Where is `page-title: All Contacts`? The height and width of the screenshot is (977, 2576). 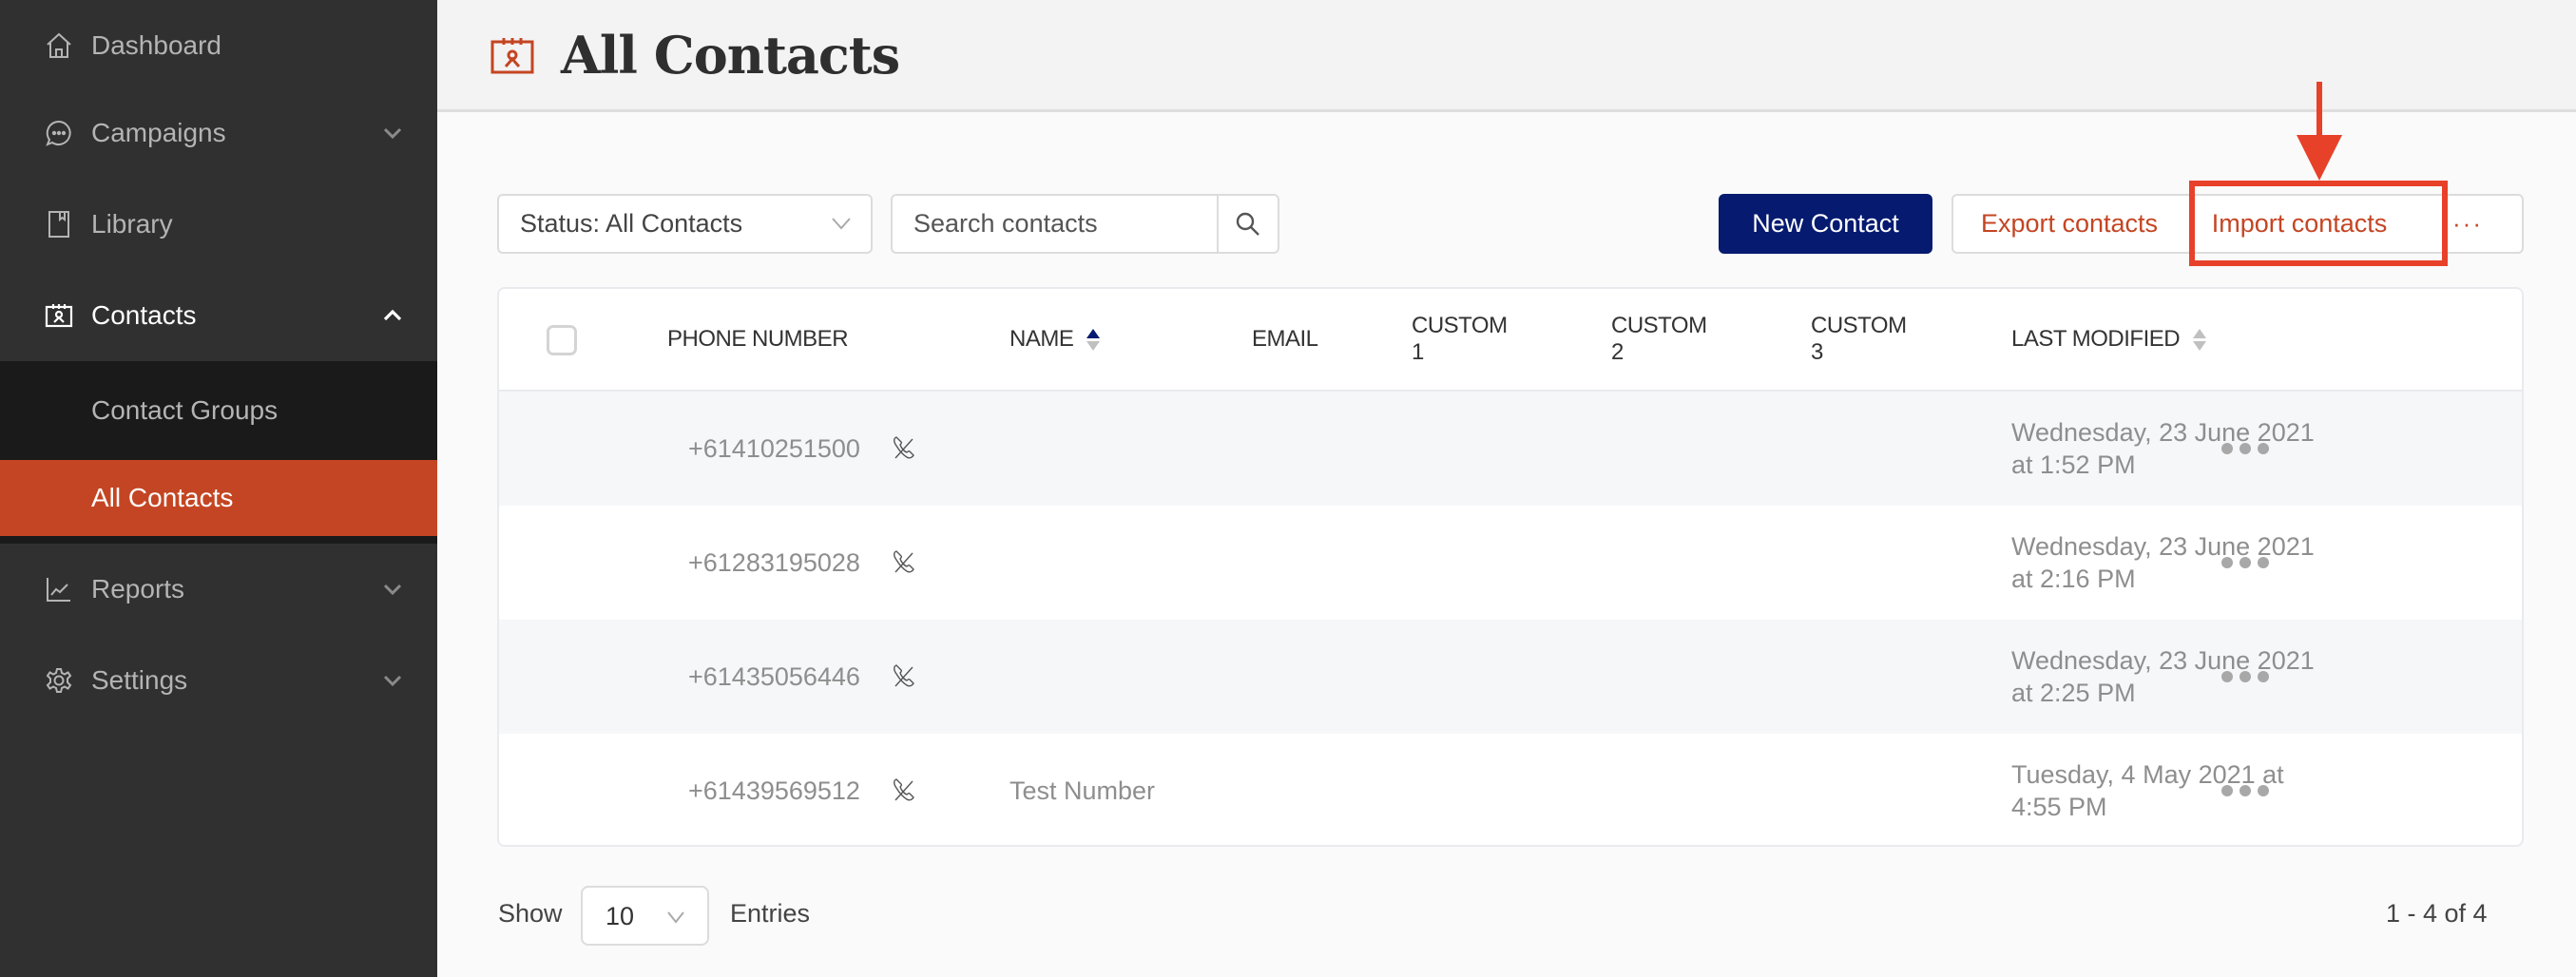 page-title: All Contacts is located at coordinates (730, 55).